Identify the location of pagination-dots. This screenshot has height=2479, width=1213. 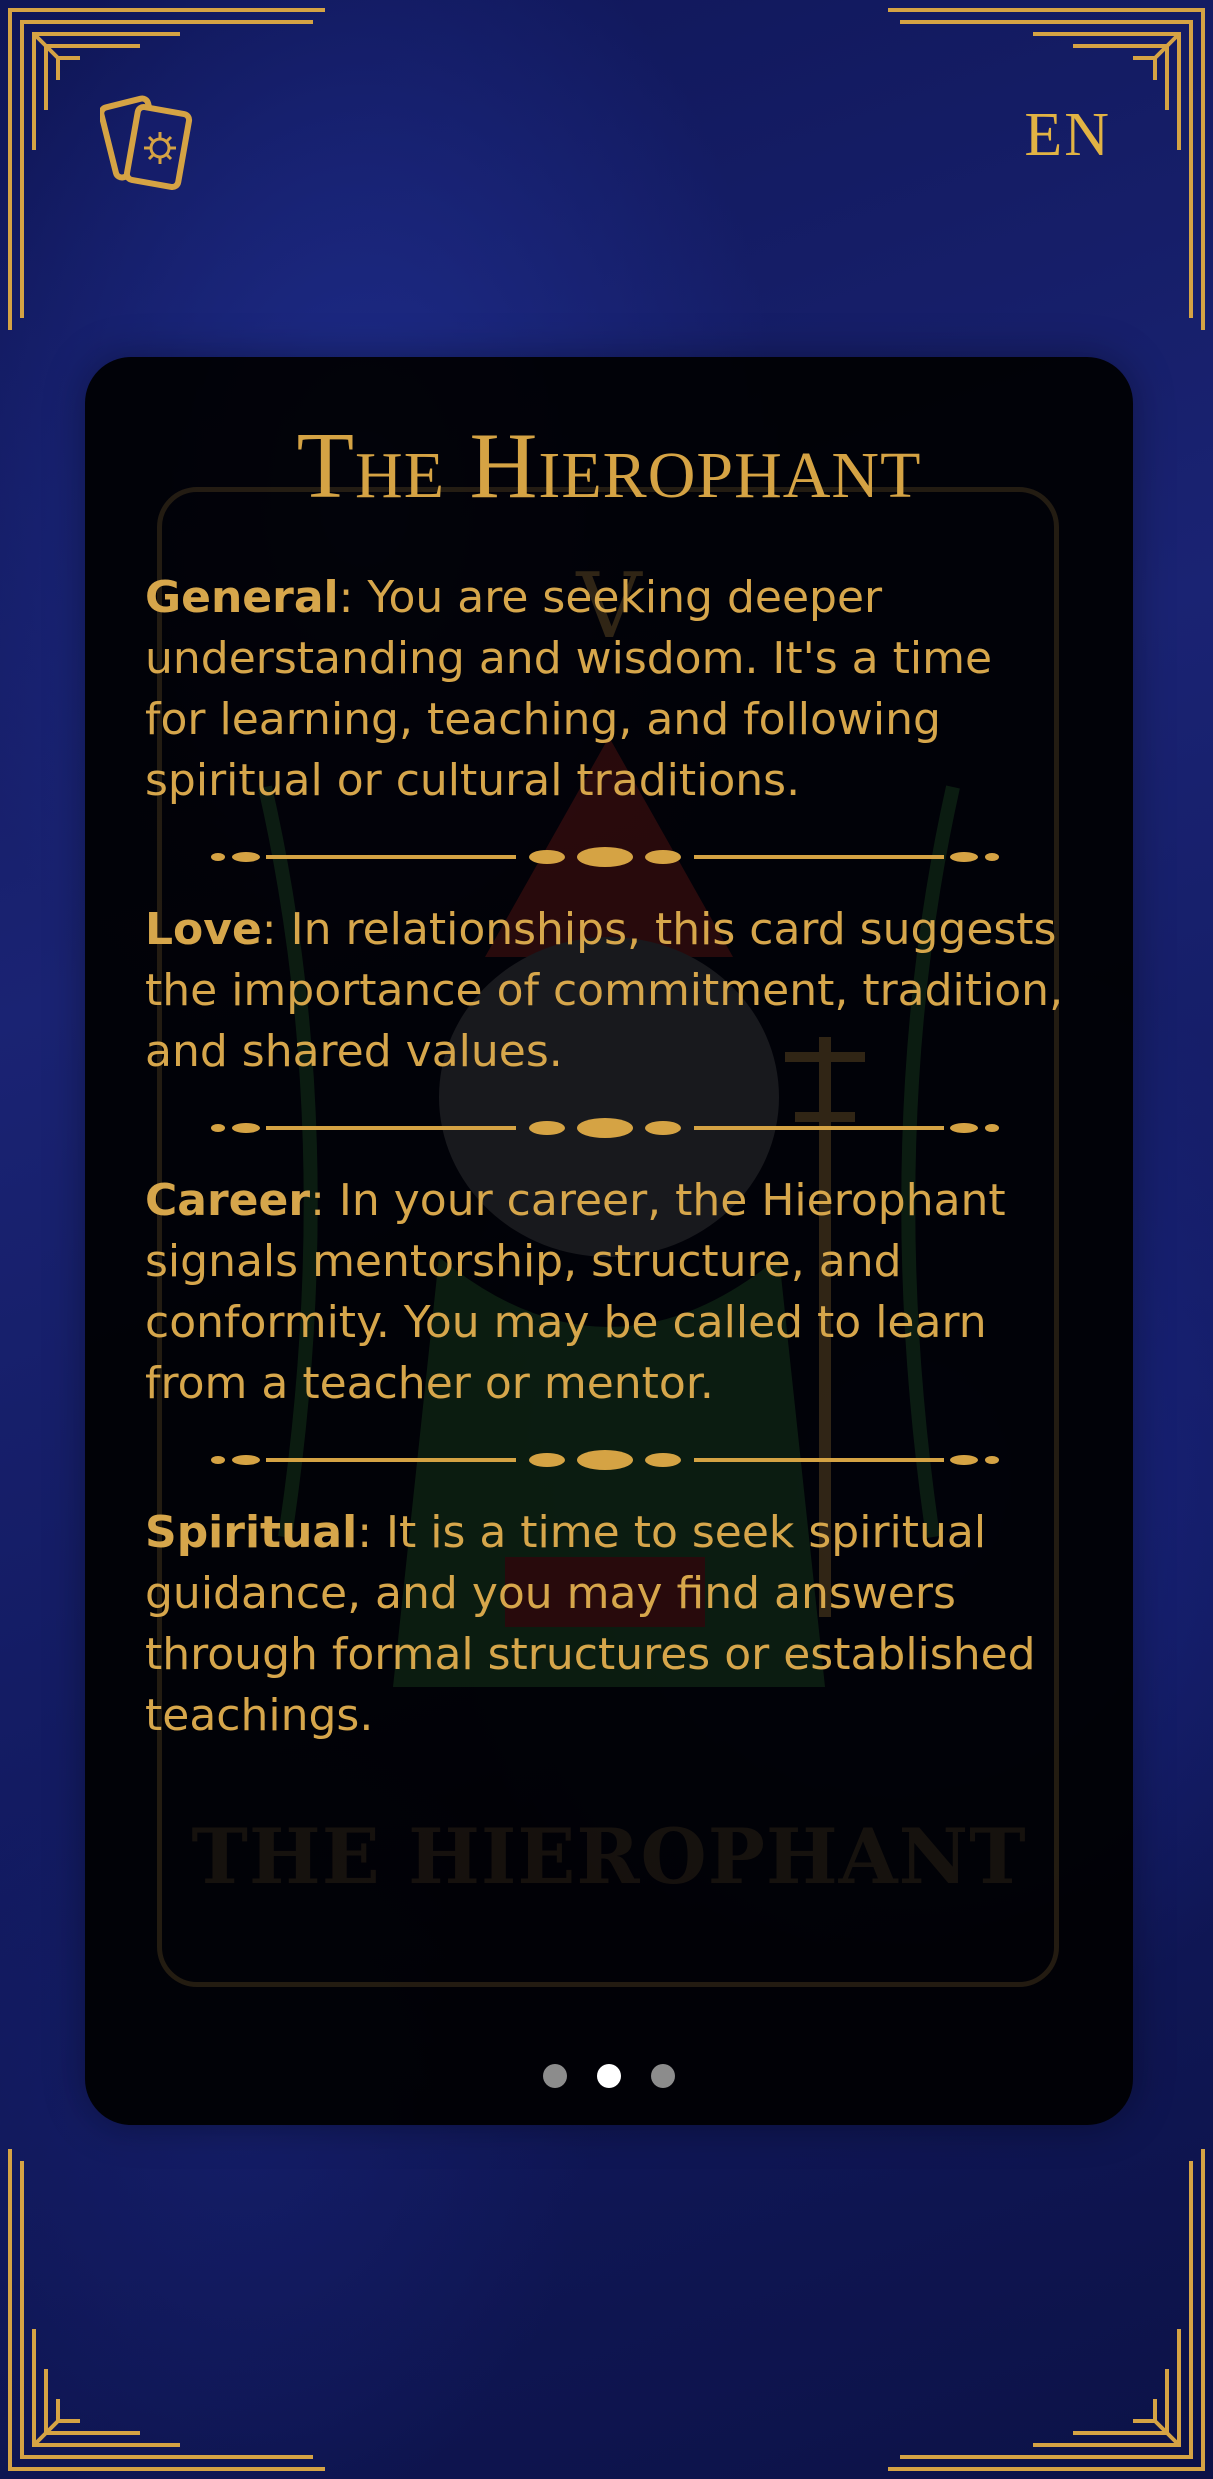
(609, 2076).